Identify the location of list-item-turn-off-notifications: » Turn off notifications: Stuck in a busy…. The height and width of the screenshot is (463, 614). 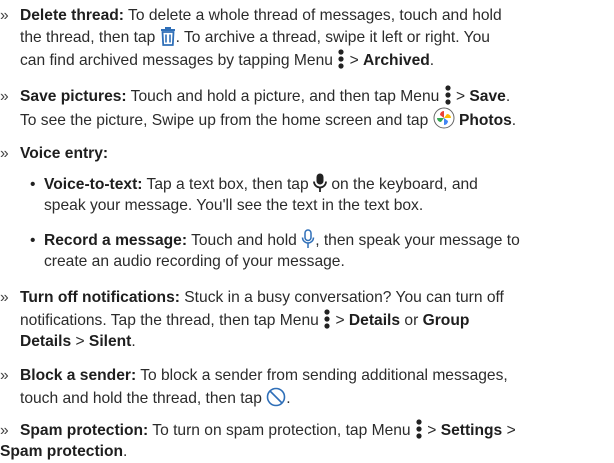
(307, 320).